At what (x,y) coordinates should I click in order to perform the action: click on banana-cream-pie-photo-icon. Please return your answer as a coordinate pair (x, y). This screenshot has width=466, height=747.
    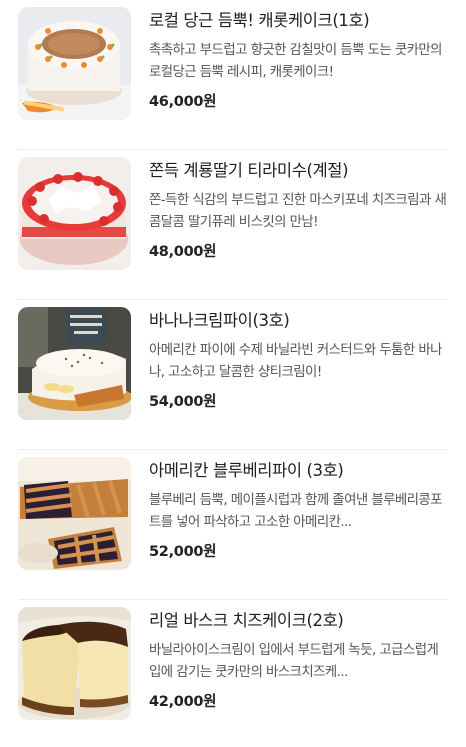
    Looking at the image, I should click on (74, 363).